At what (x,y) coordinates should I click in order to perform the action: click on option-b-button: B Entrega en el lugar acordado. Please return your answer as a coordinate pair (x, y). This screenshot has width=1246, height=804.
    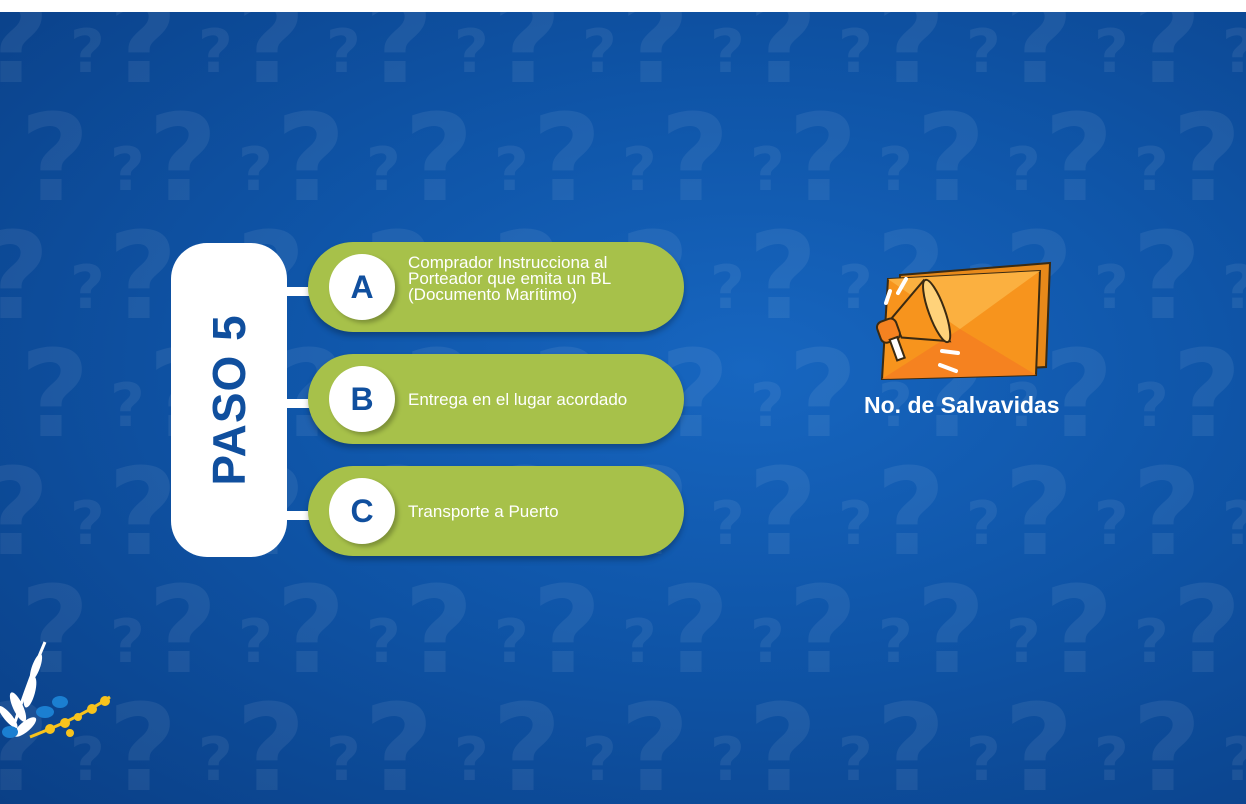
    Looking at the image, I should click on (496, 399).